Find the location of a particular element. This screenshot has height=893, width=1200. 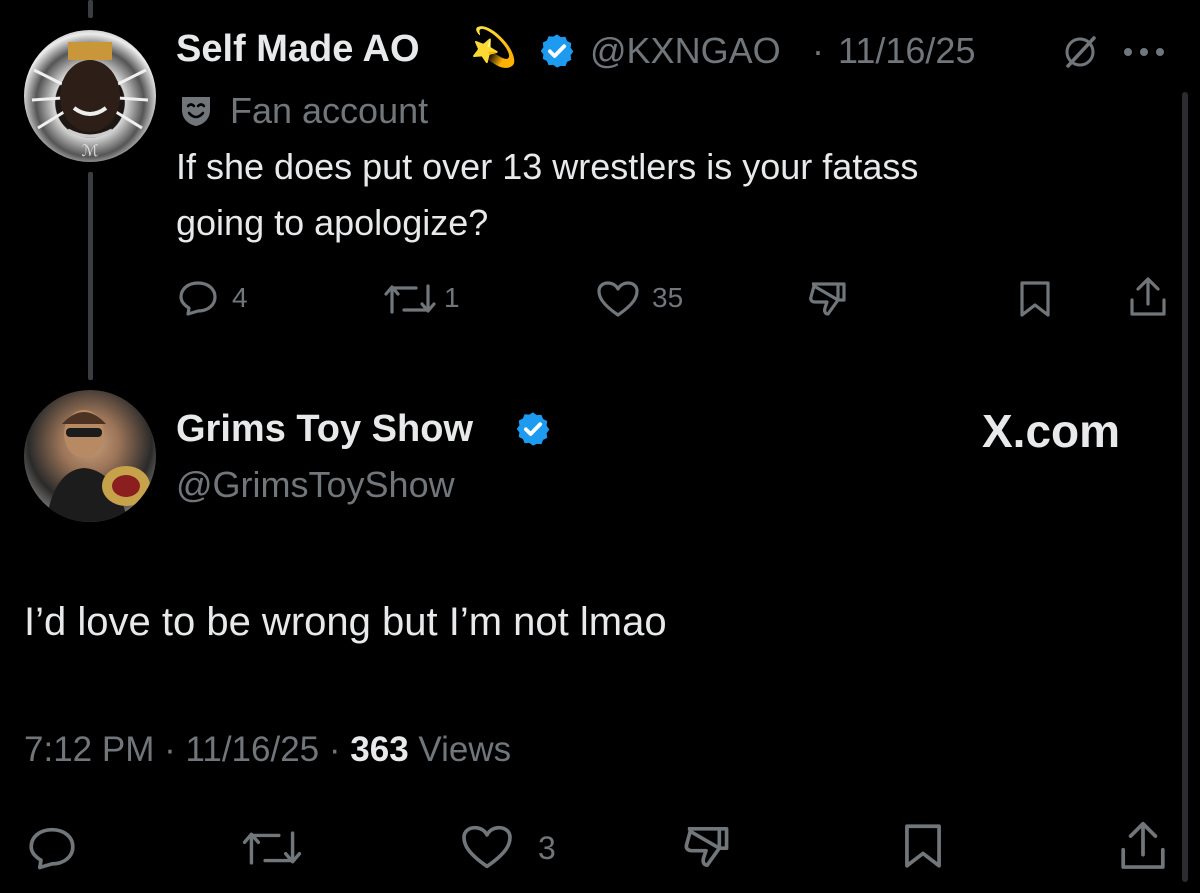

parent-handle: @KXNGAO is located at coordinates (685, 51).